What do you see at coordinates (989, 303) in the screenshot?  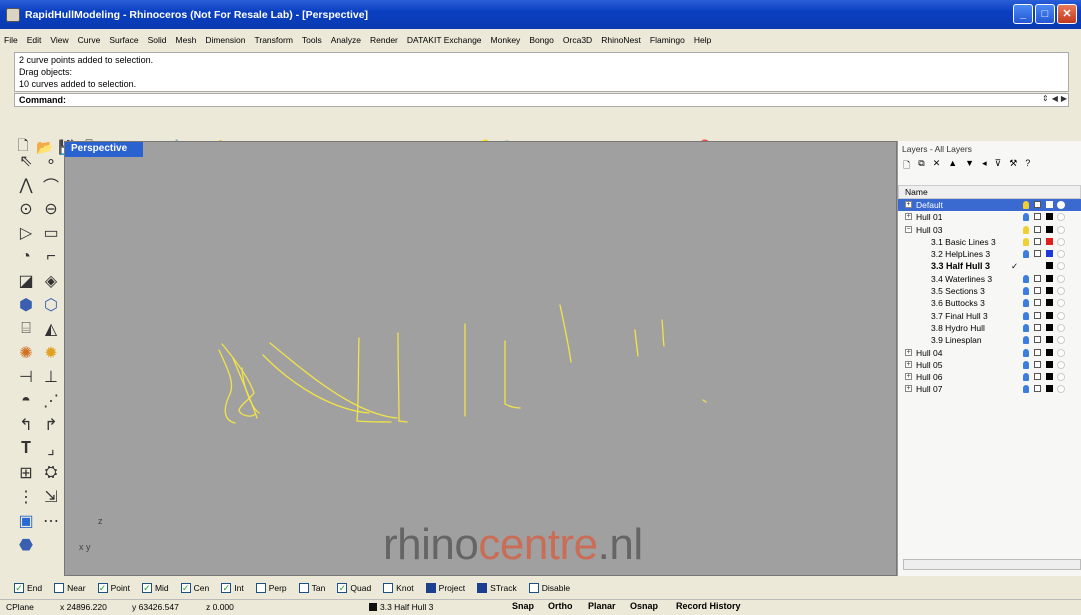 I see `layer-row: 3.6 Buttocks 3` at bounding box center [989, 303].